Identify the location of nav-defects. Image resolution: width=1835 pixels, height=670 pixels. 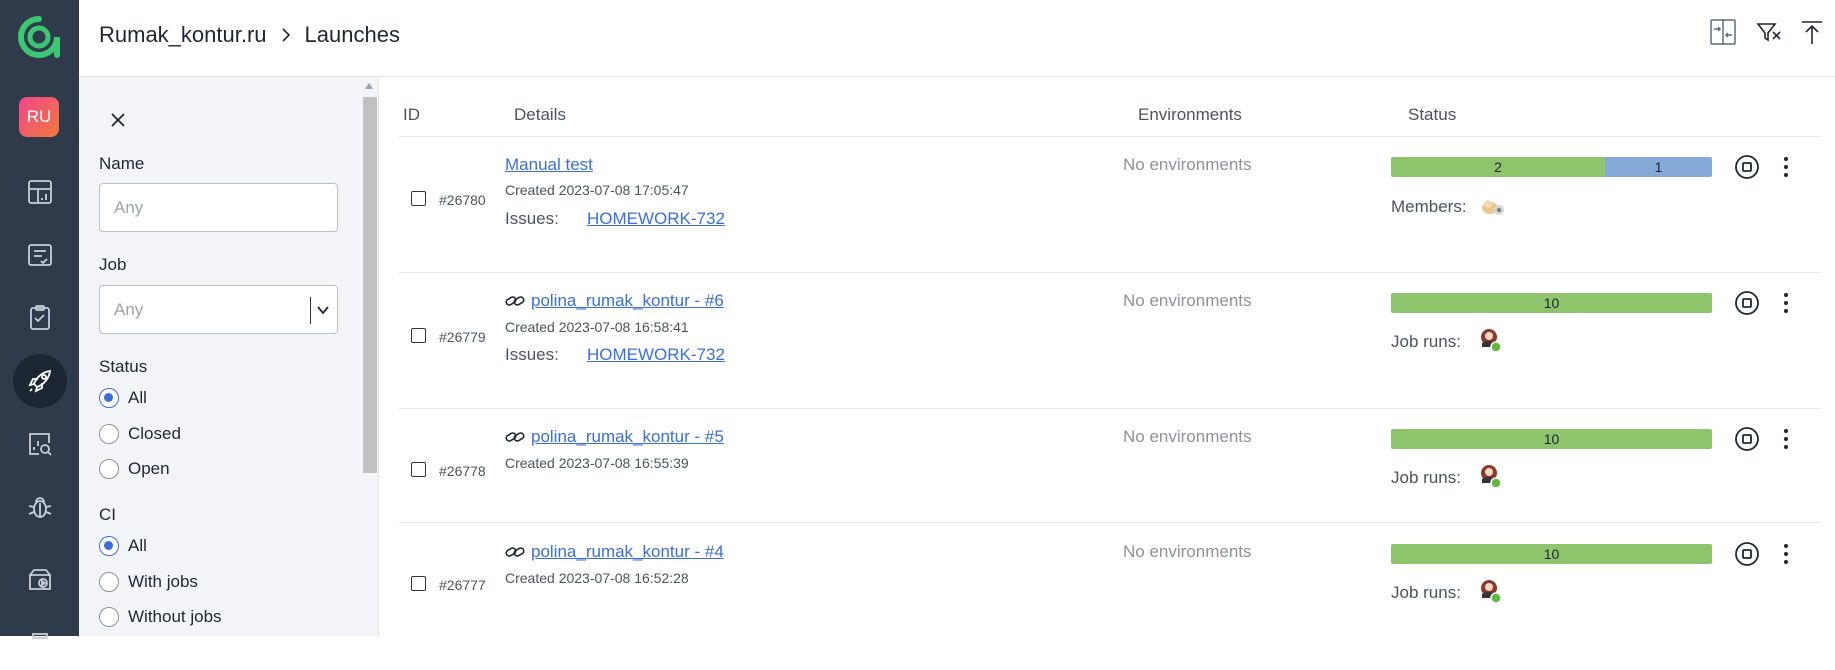
(40, 507).